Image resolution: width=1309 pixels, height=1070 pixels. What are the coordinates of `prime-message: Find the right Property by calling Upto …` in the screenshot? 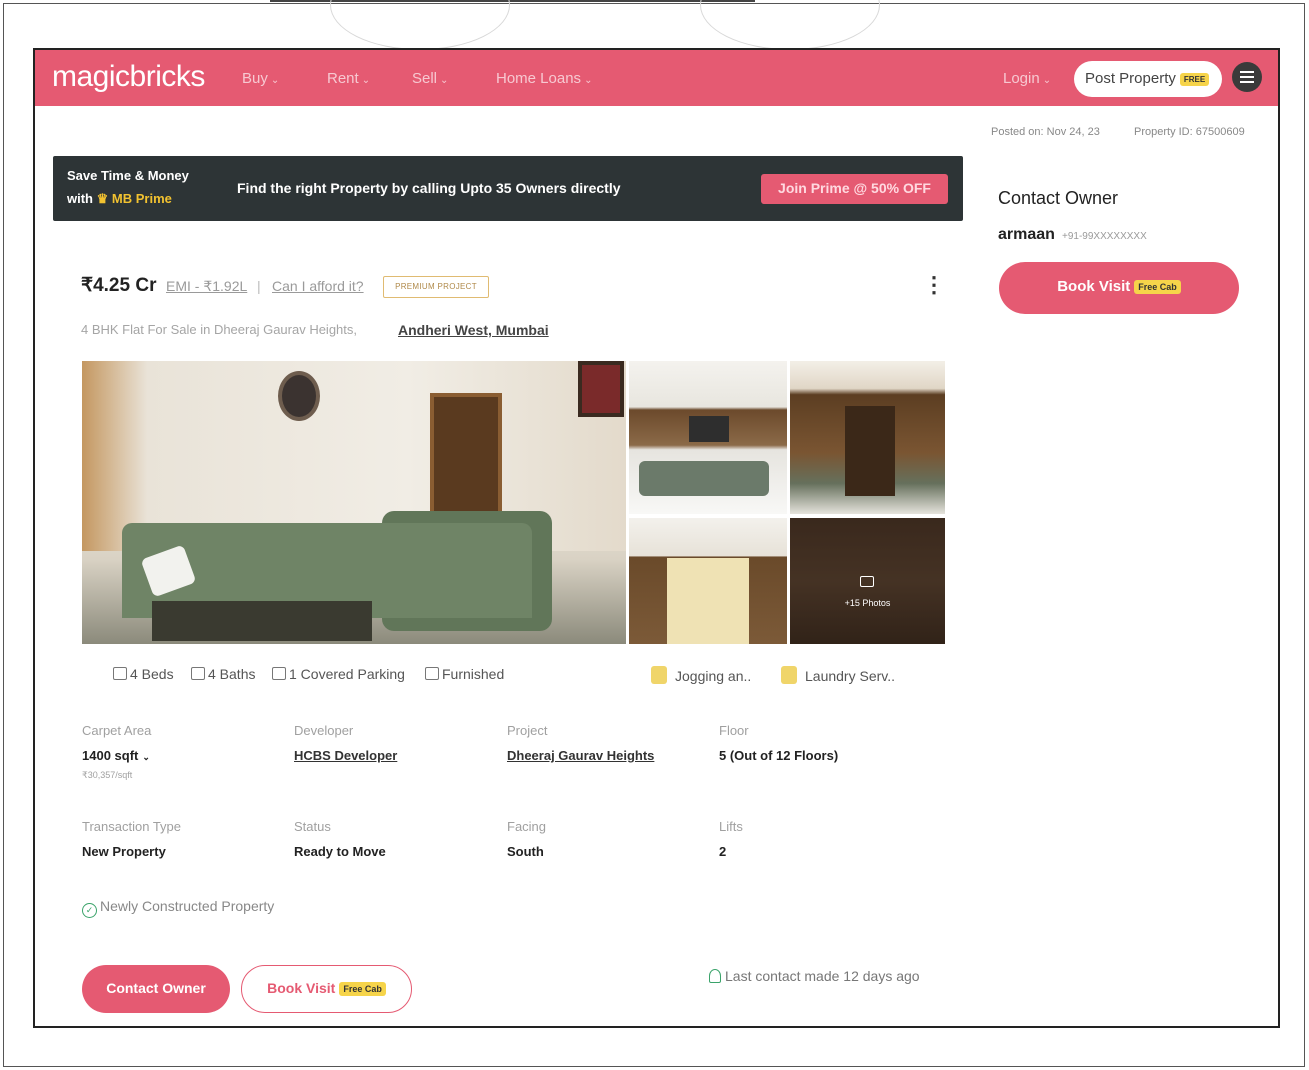 It's located at (429, 188).